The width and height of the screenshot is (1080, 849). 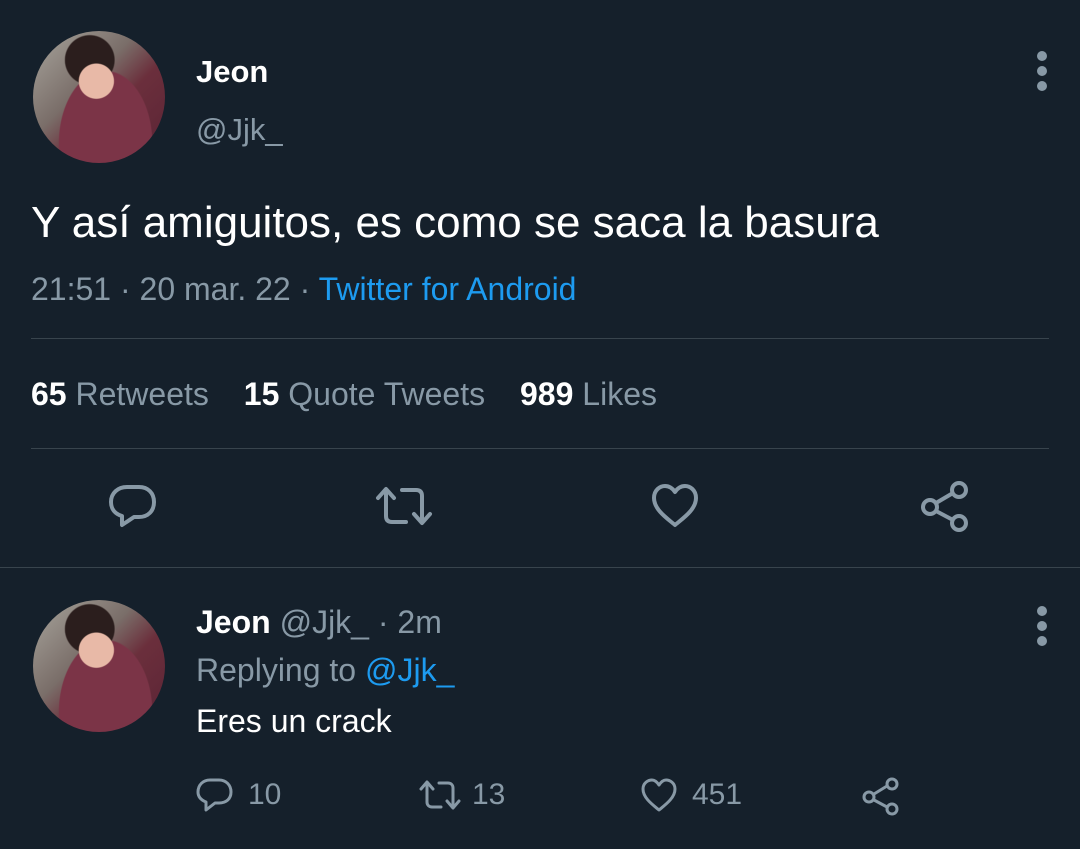 I want to click on tweet-meta: 21:51 · 20 mar. 22 · Twitter for Android, so click(x=303, y=289).